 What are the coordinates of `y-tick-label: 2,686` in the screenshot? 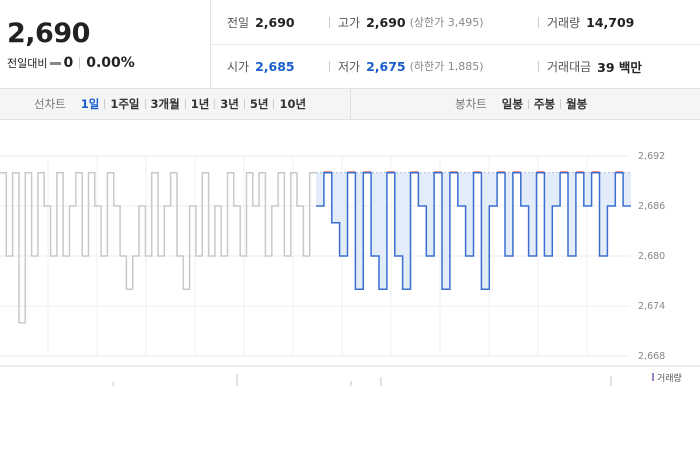 It's located at (651, 206).